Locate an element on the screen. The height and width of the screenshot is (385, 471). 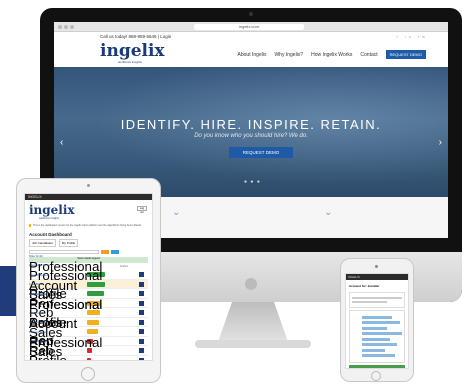
dashboard-title: Account Dashboard is located at coordinates (50, 234).